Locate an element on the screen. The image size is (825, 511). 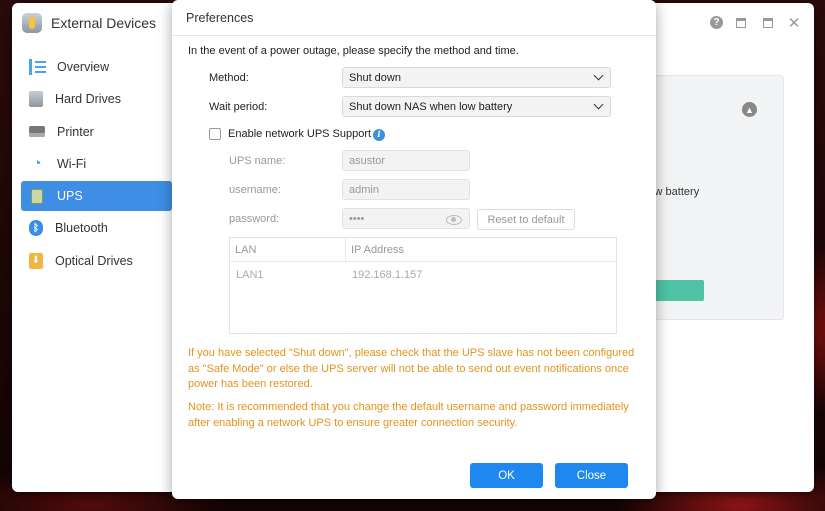
help-icon: ? is located at coordinates (716, 22).